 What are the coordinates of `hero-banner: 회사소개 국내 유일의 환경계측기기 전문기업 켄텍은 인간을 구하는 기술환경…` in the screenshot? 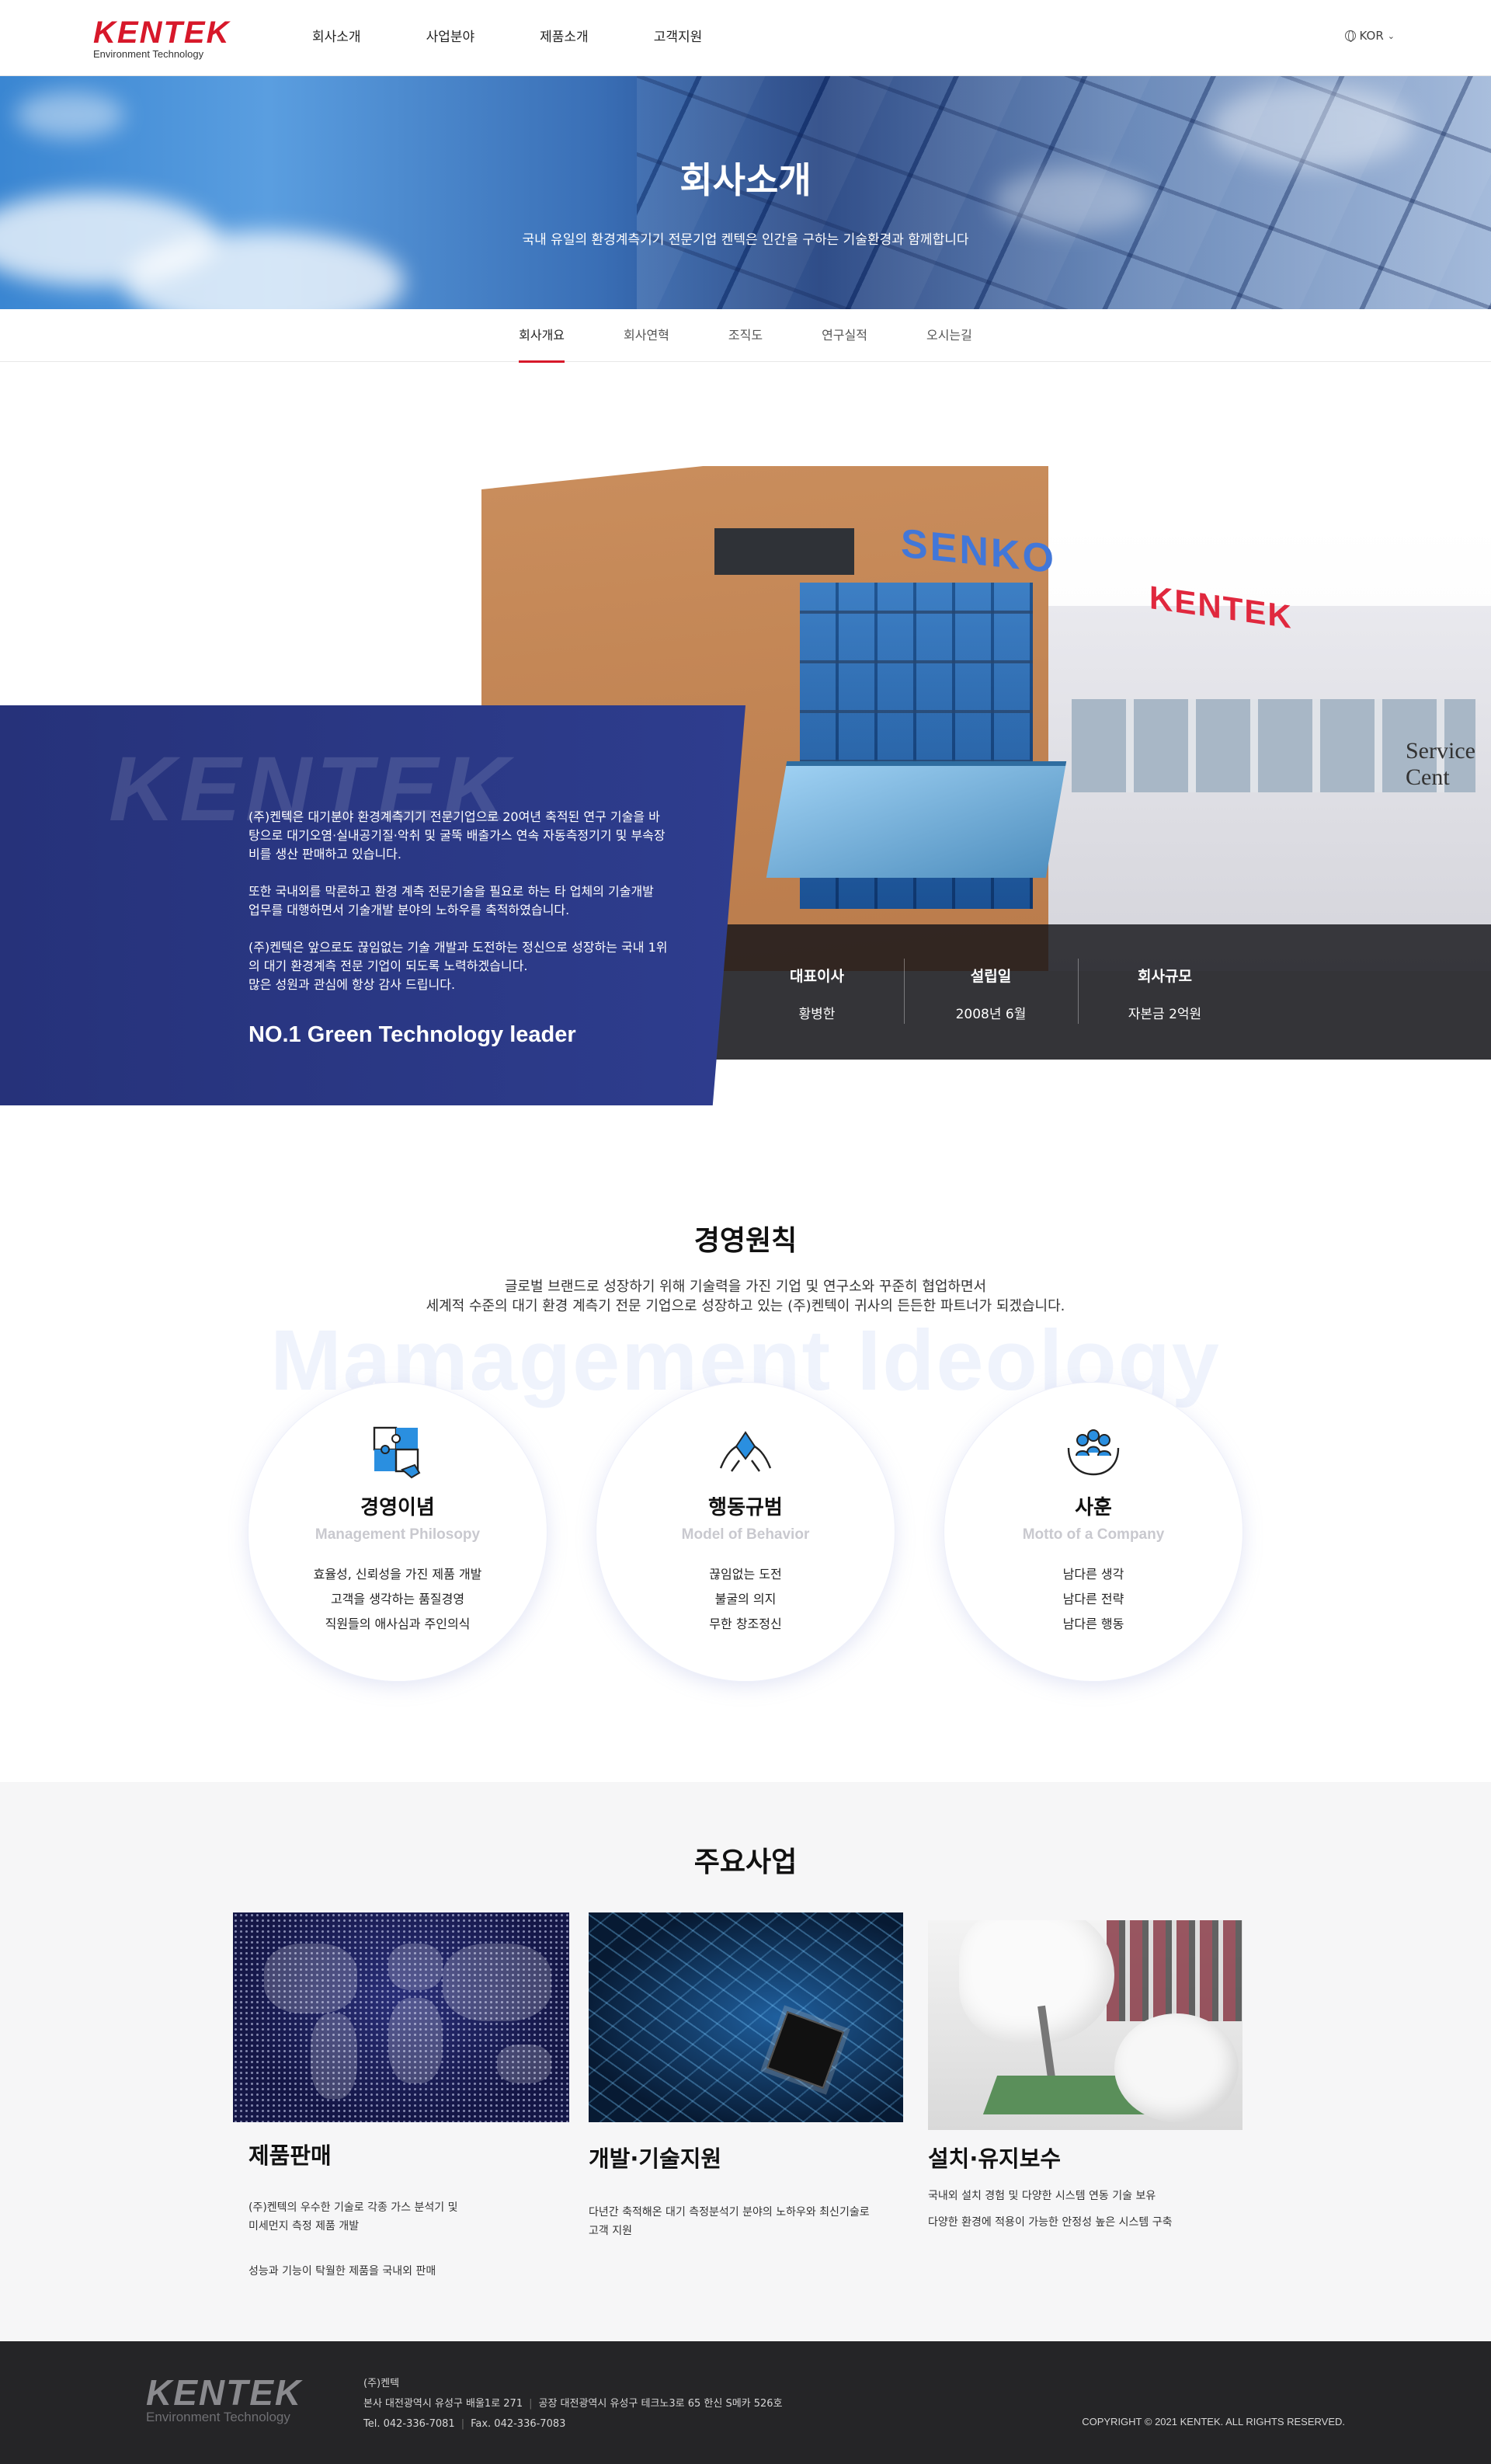 It's located at (745, 193).